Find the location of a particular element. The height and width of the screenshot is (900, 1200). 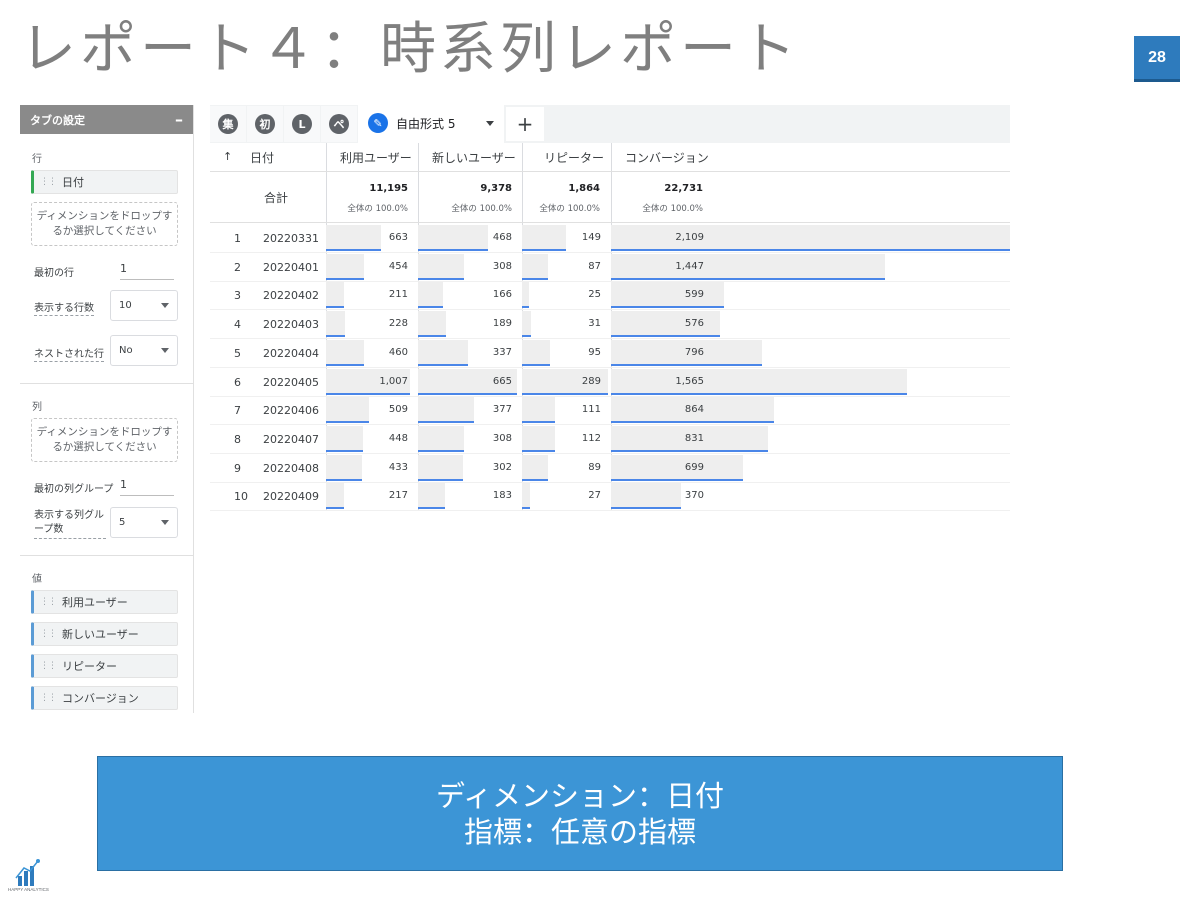

table-row: 2 20220401 454 308 87 1,447 is located at coordinates (610, 267).